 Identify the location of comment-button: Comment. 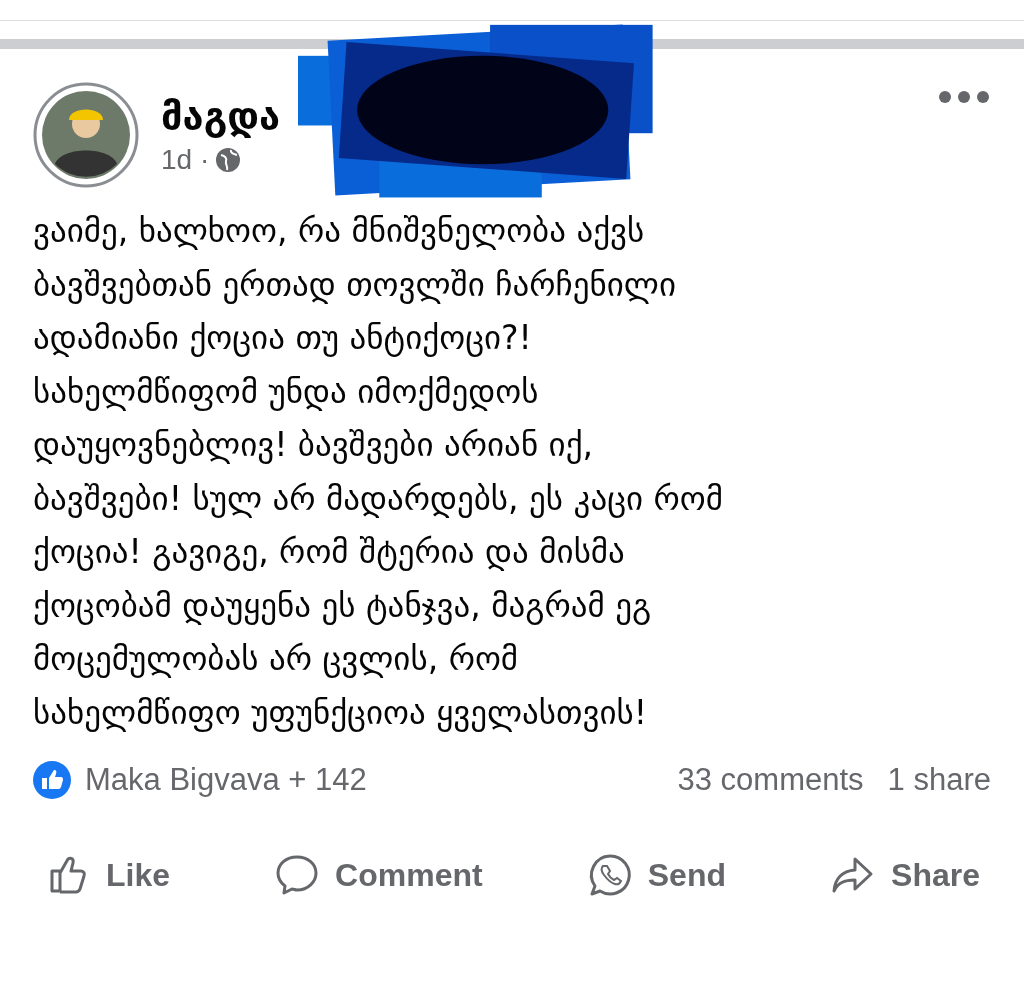
(378, 875).